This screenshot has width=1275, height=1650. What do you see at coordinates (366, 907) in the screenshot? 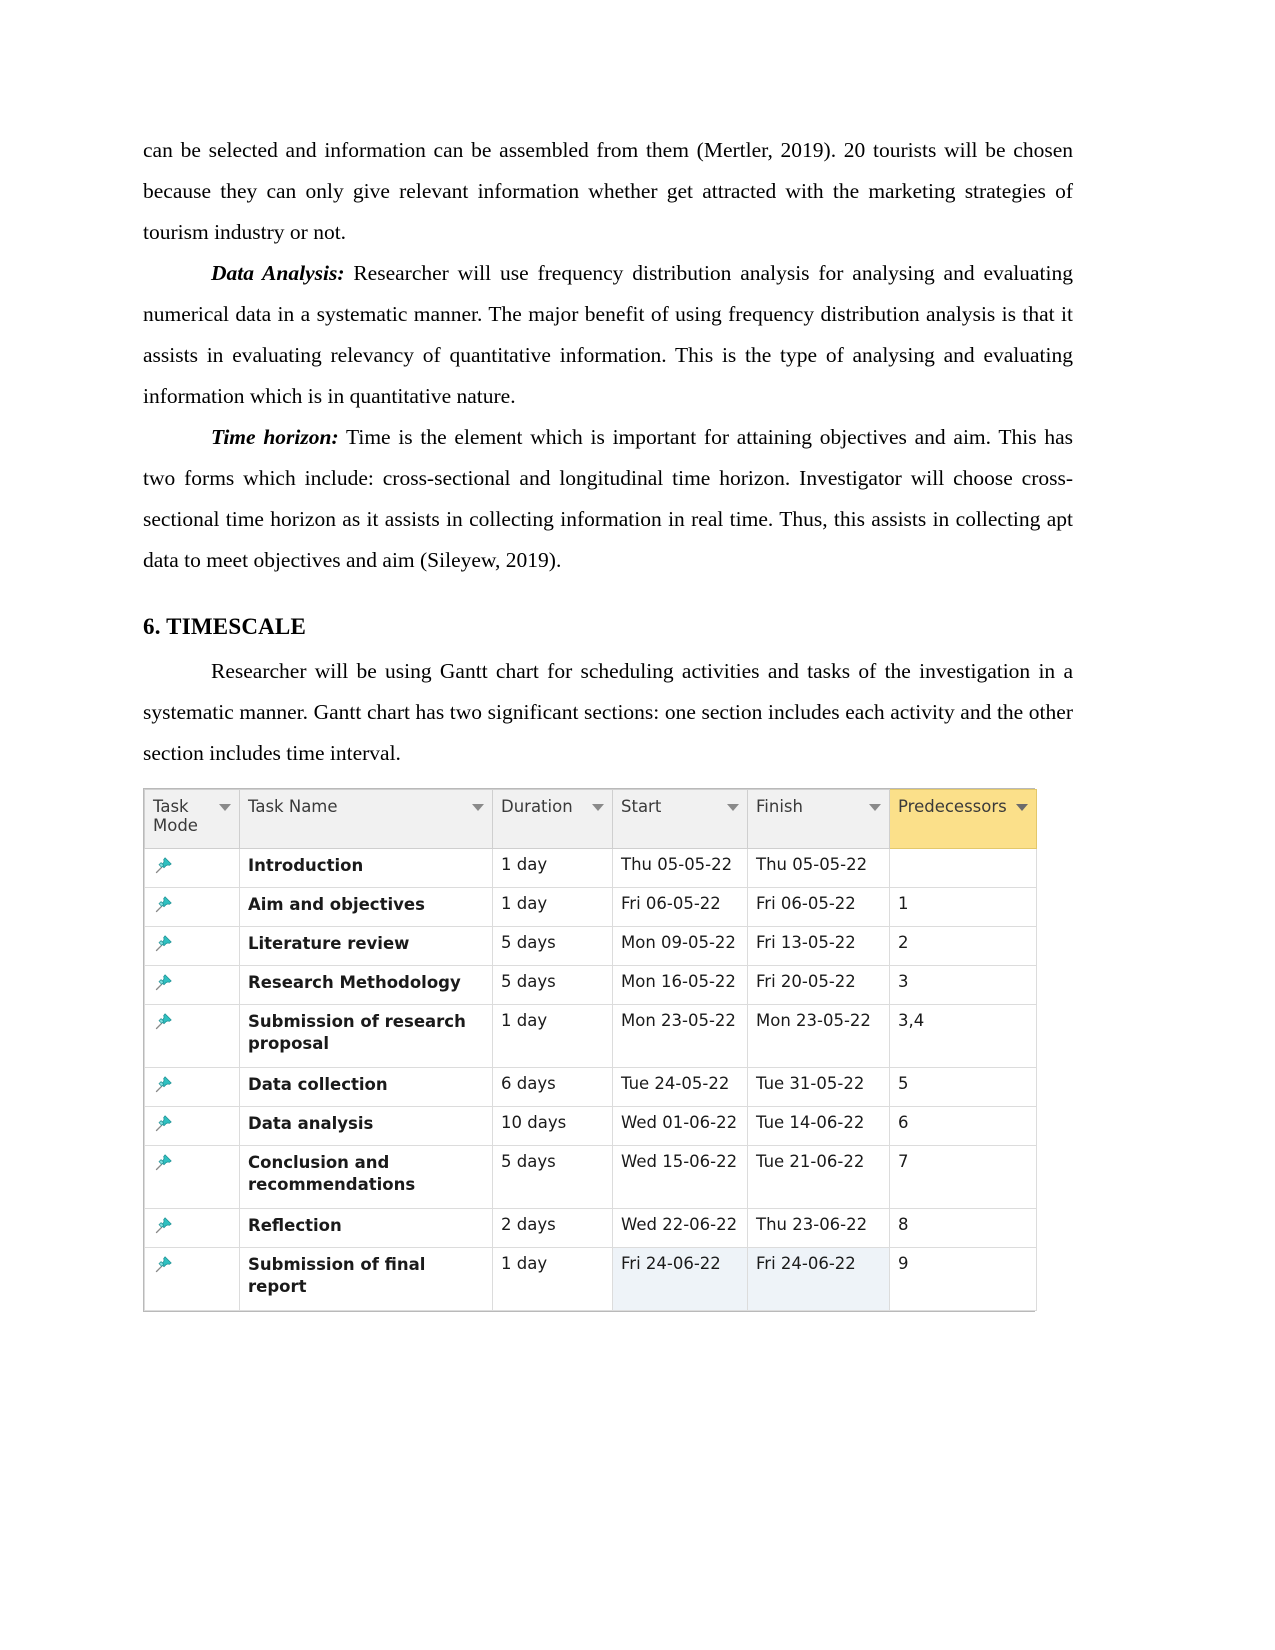
I see `task-name-cell: Aim and objectives` at bounding box center [366, 907].